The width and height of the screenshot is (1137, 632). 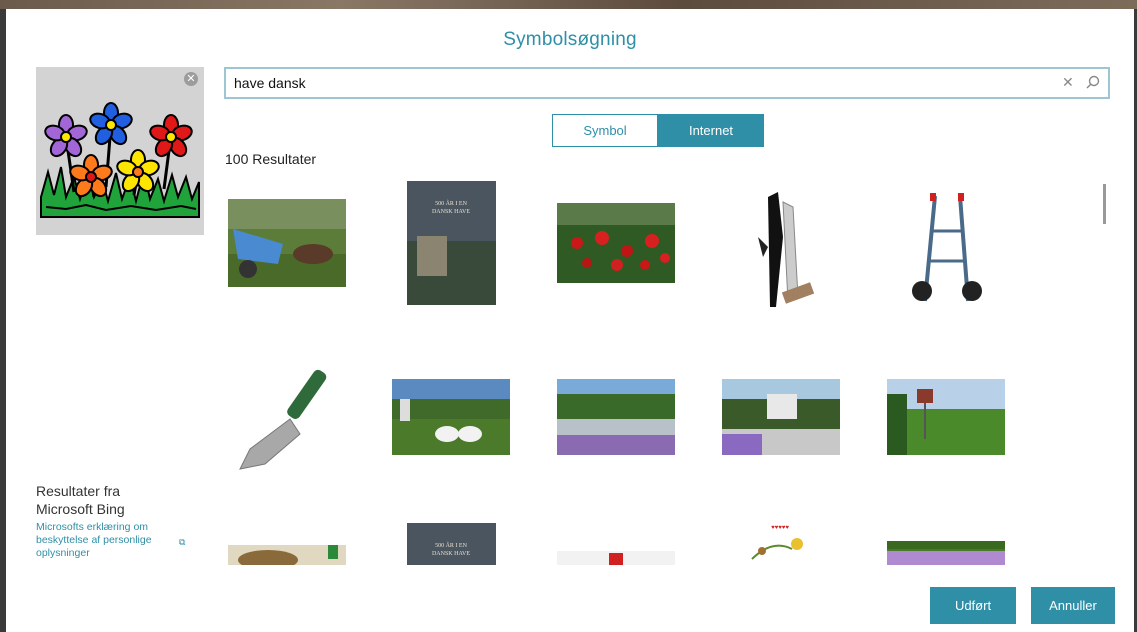 What do you see at coordinates (120, 160) in the screenshot?
I see `flowers-symbol-image` at bounding box center [120, 160].